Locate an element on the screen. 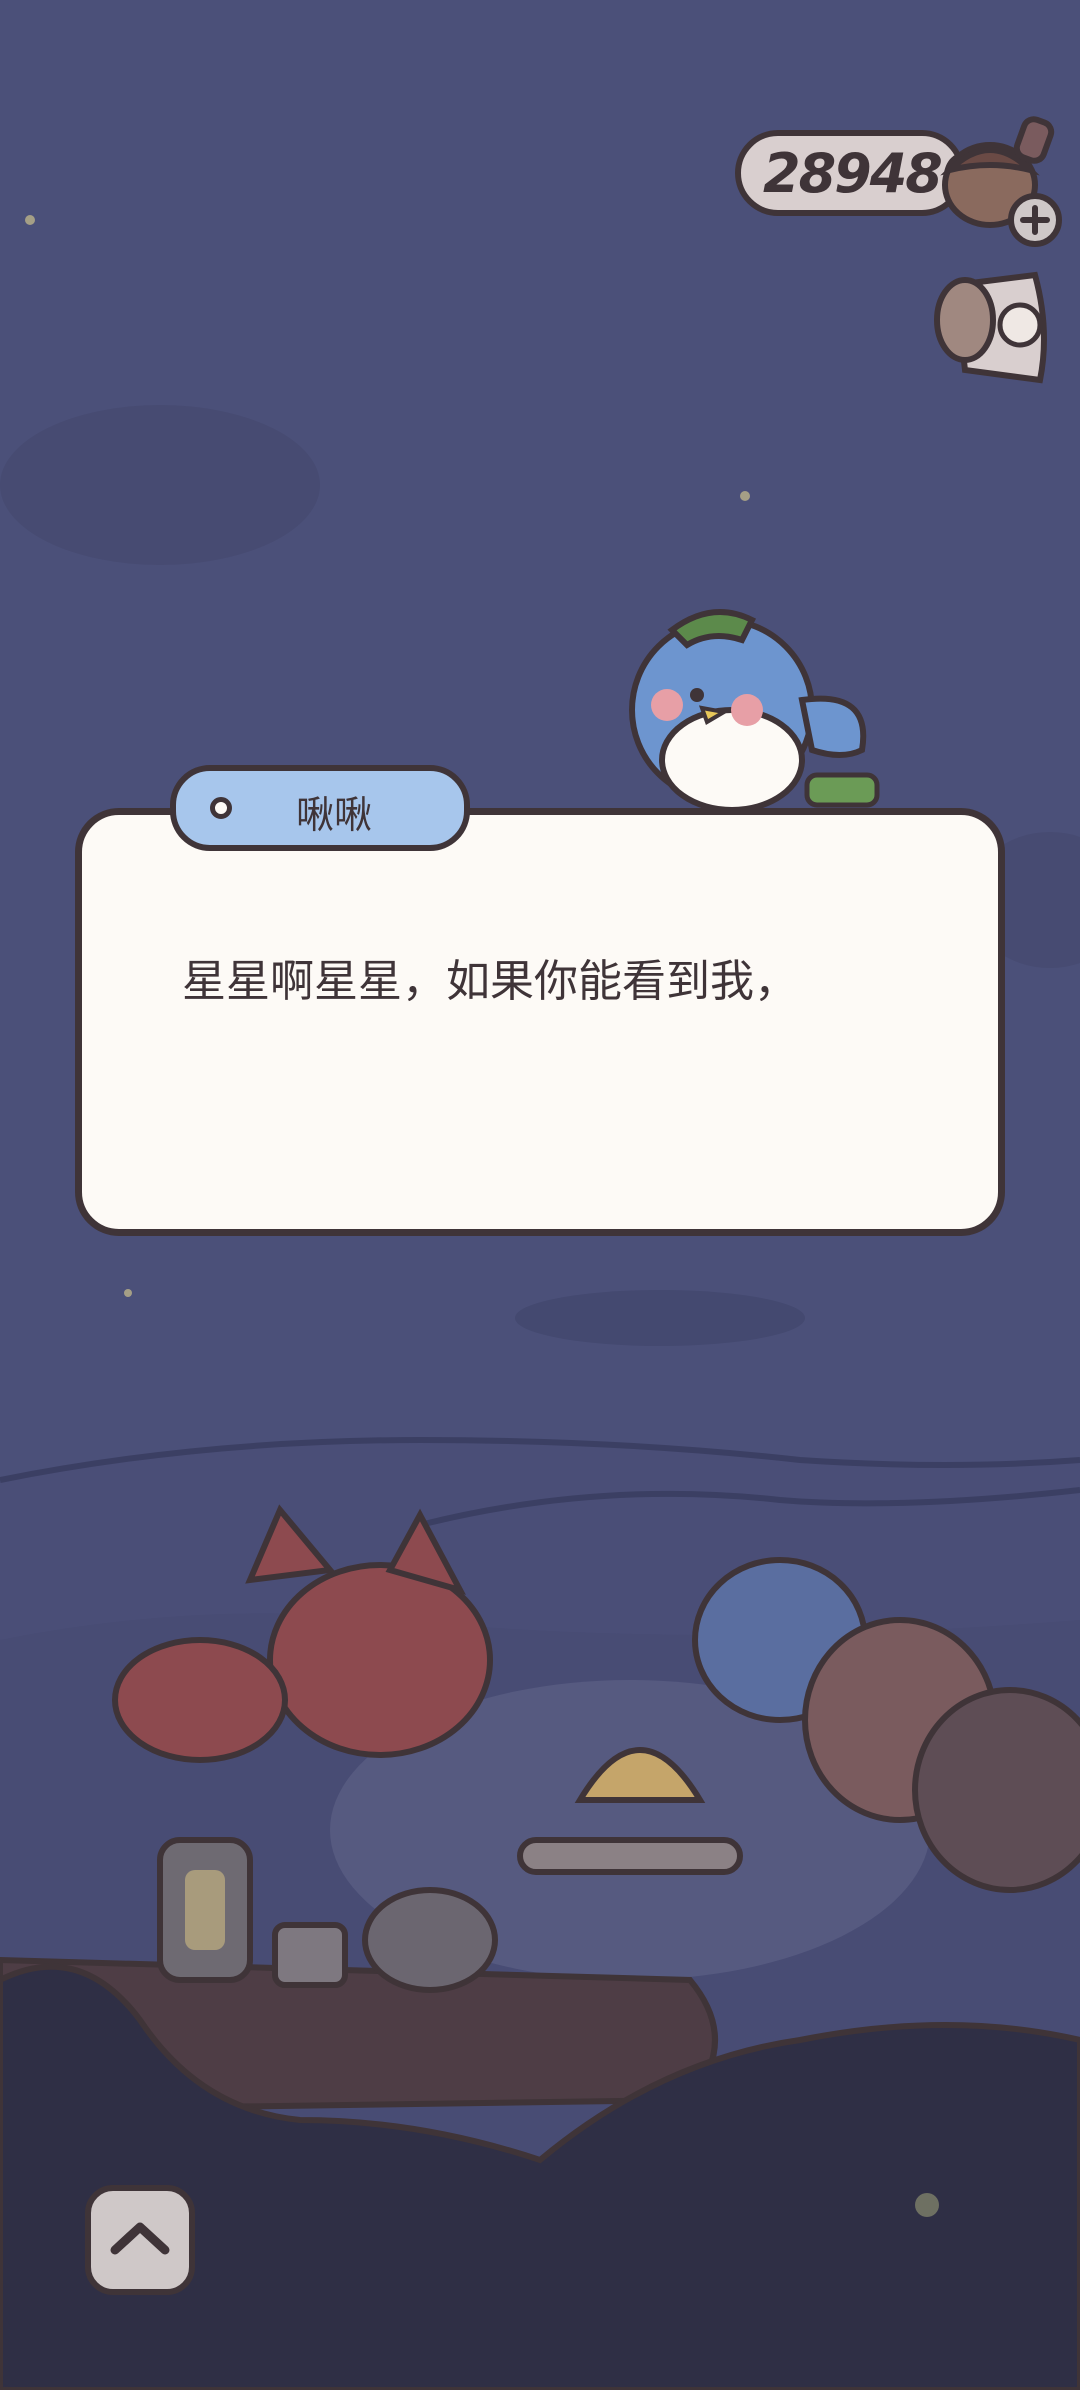  chevron-up-icon is located at coordinates (140, 2238).